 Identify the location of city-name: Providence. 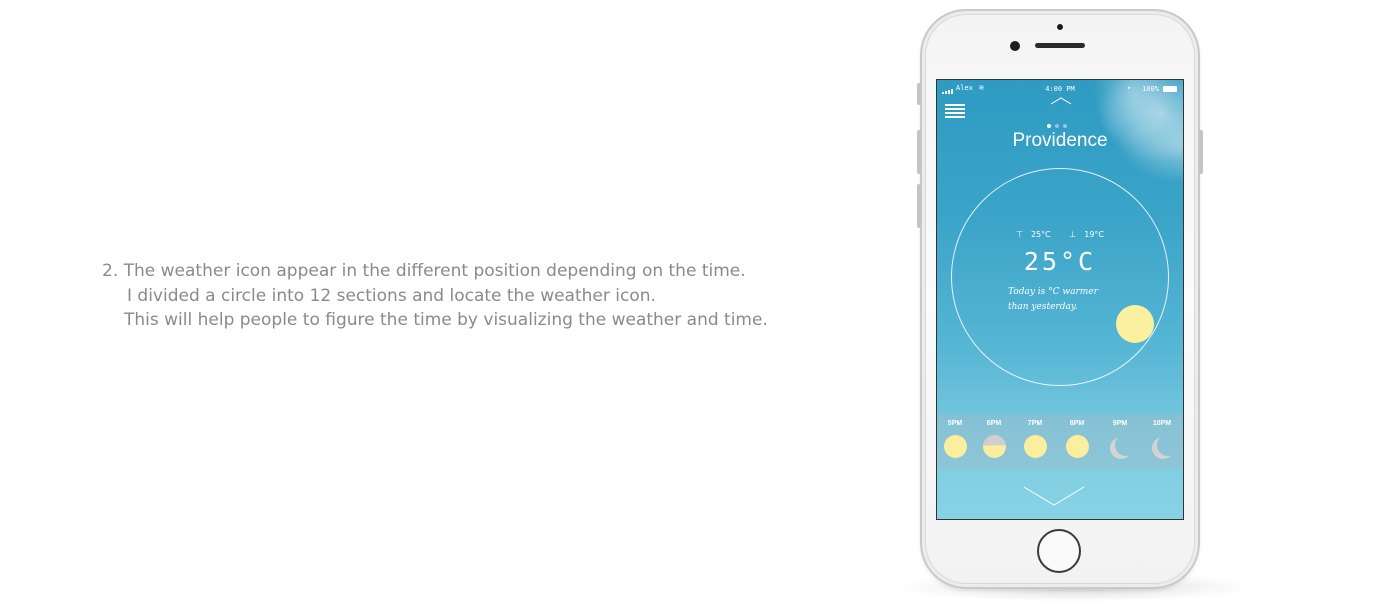
(1060, 140).